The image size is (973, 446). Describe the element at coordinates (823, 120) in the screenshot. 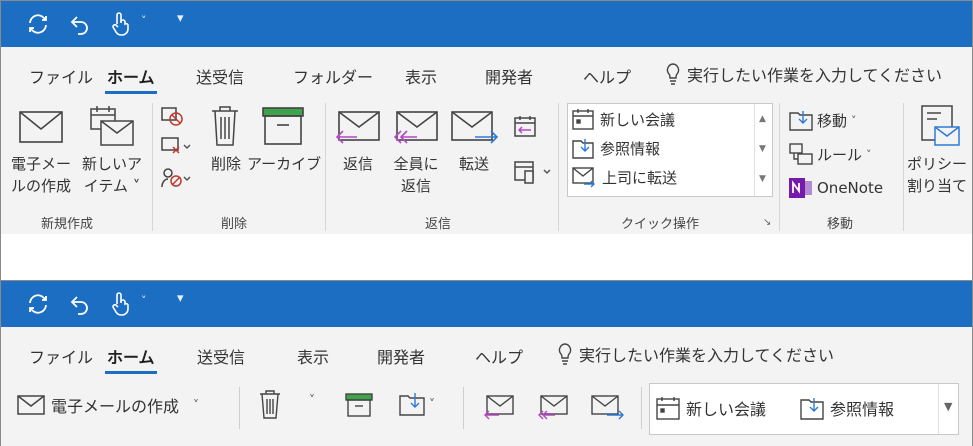

I see `move-button: 移動 ˅` at that location.